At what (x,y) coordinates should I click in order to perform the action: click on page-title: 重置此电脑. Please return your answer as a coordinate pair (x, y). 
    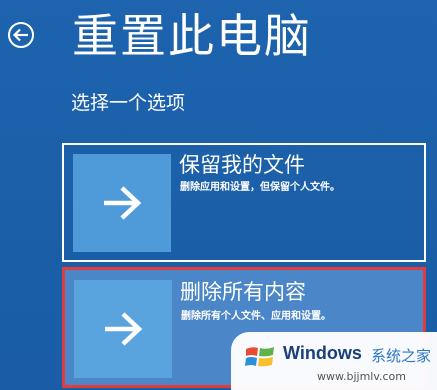
    Looking at the image, I should click on (192, 36).